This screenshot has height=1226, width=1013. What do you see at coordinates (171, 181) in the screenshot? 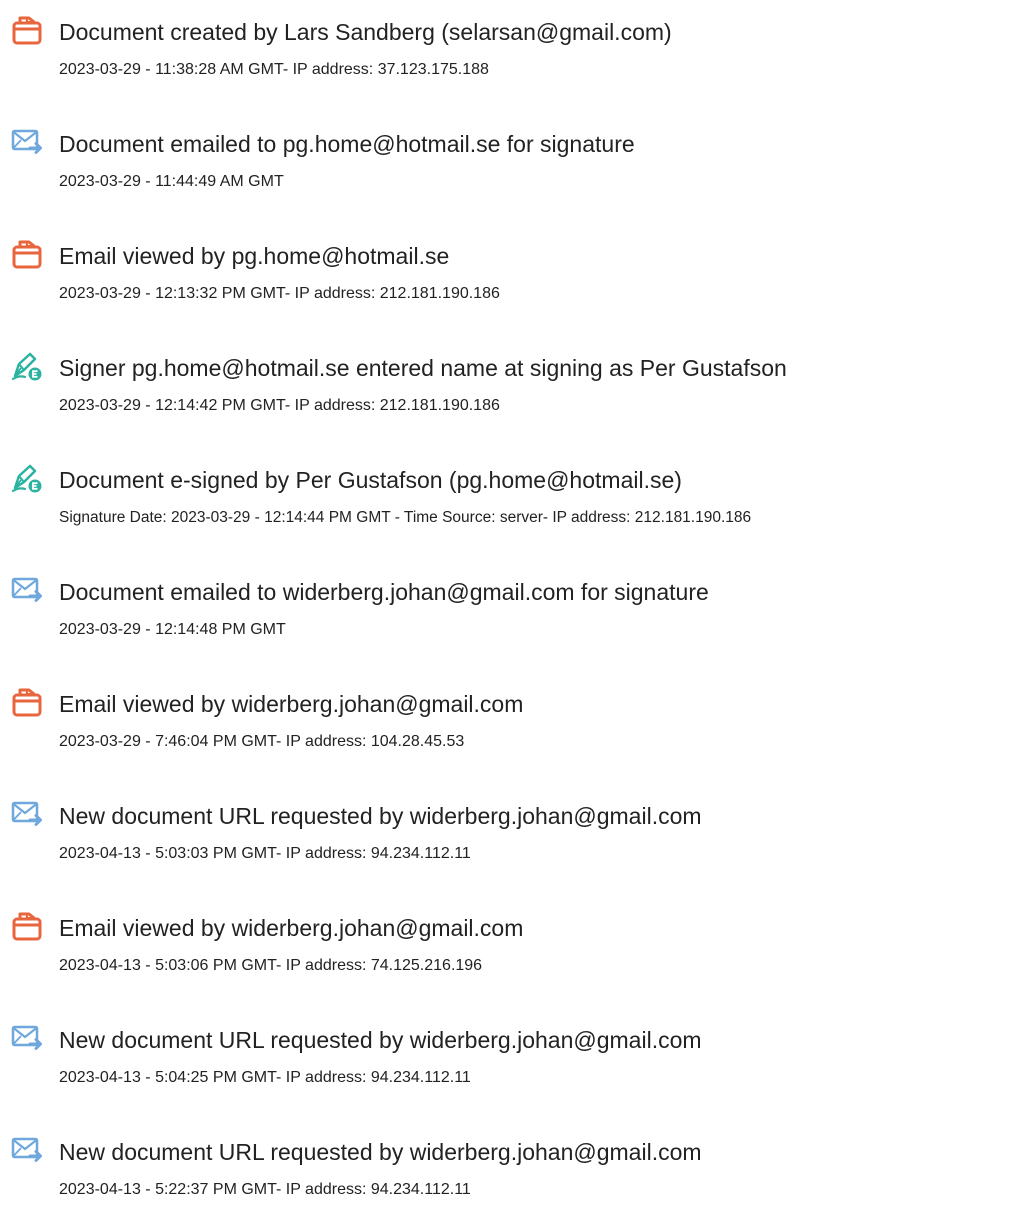
I see `event-detail: 2023-03-29 - 11:44:49 AM GMT` at bounding box center [171, 181].